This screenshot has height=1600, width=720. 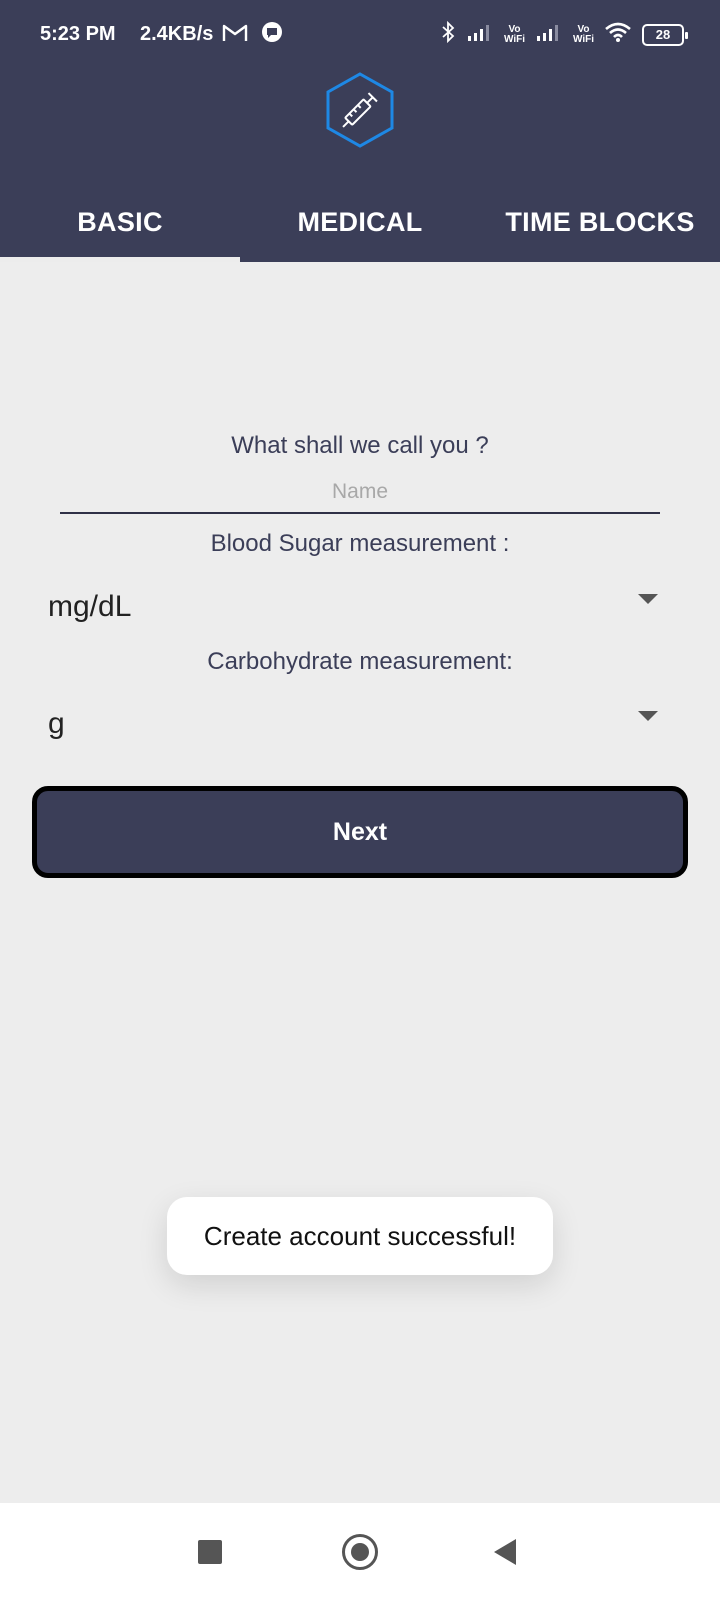 I want to click on gmail-icon, so click(x=235, y=35).